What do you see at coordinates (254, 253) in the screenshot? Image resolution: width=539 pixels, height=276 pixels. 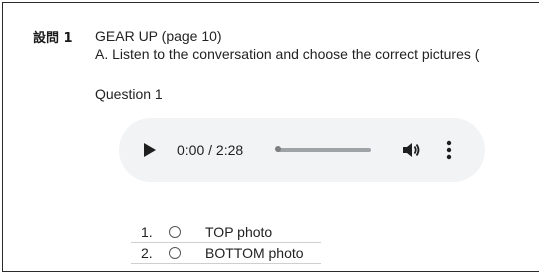 I see `choice-label: BOTTOM photo` at bounding box center [254, 253].